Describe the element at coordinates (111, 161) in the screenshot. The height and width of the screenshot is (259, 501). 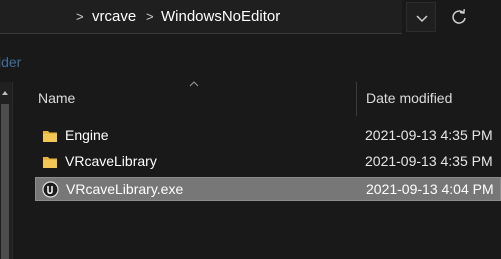
I see `file-name: VRcaveLibrary` at that location.